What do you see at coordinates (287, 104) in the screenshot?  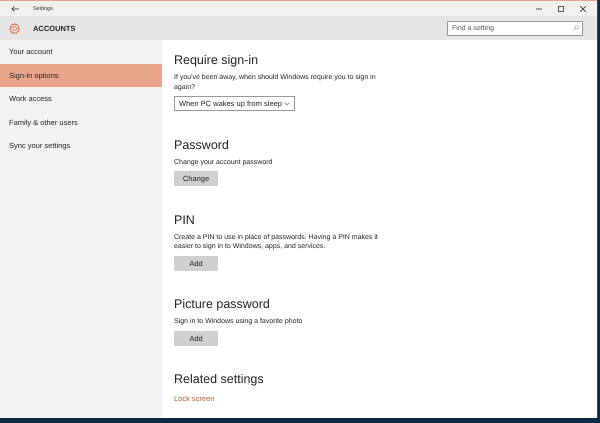 I see `chevron-icon` at bounding box center [287, 104].